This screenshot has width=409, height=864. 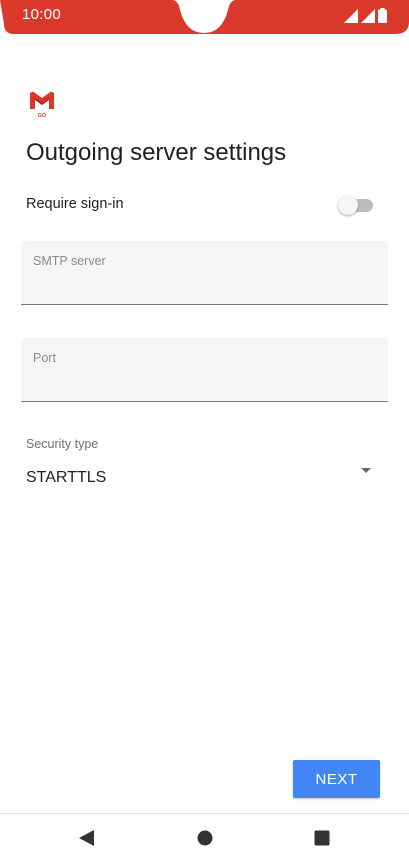 I want to click on wifi-signal-icon, so click(x=351, y=16).